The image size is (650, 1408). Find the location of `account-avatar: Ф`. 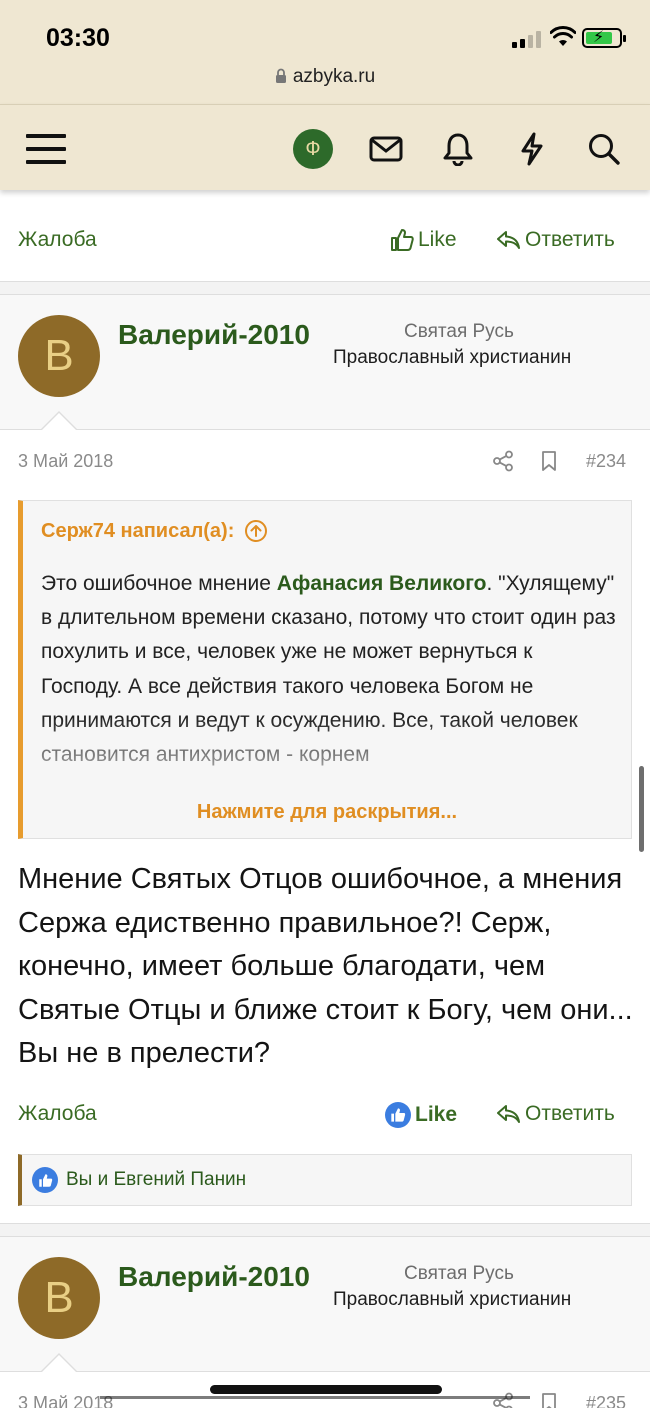

account-avatar: Ф is located at coordinates (313, 149).